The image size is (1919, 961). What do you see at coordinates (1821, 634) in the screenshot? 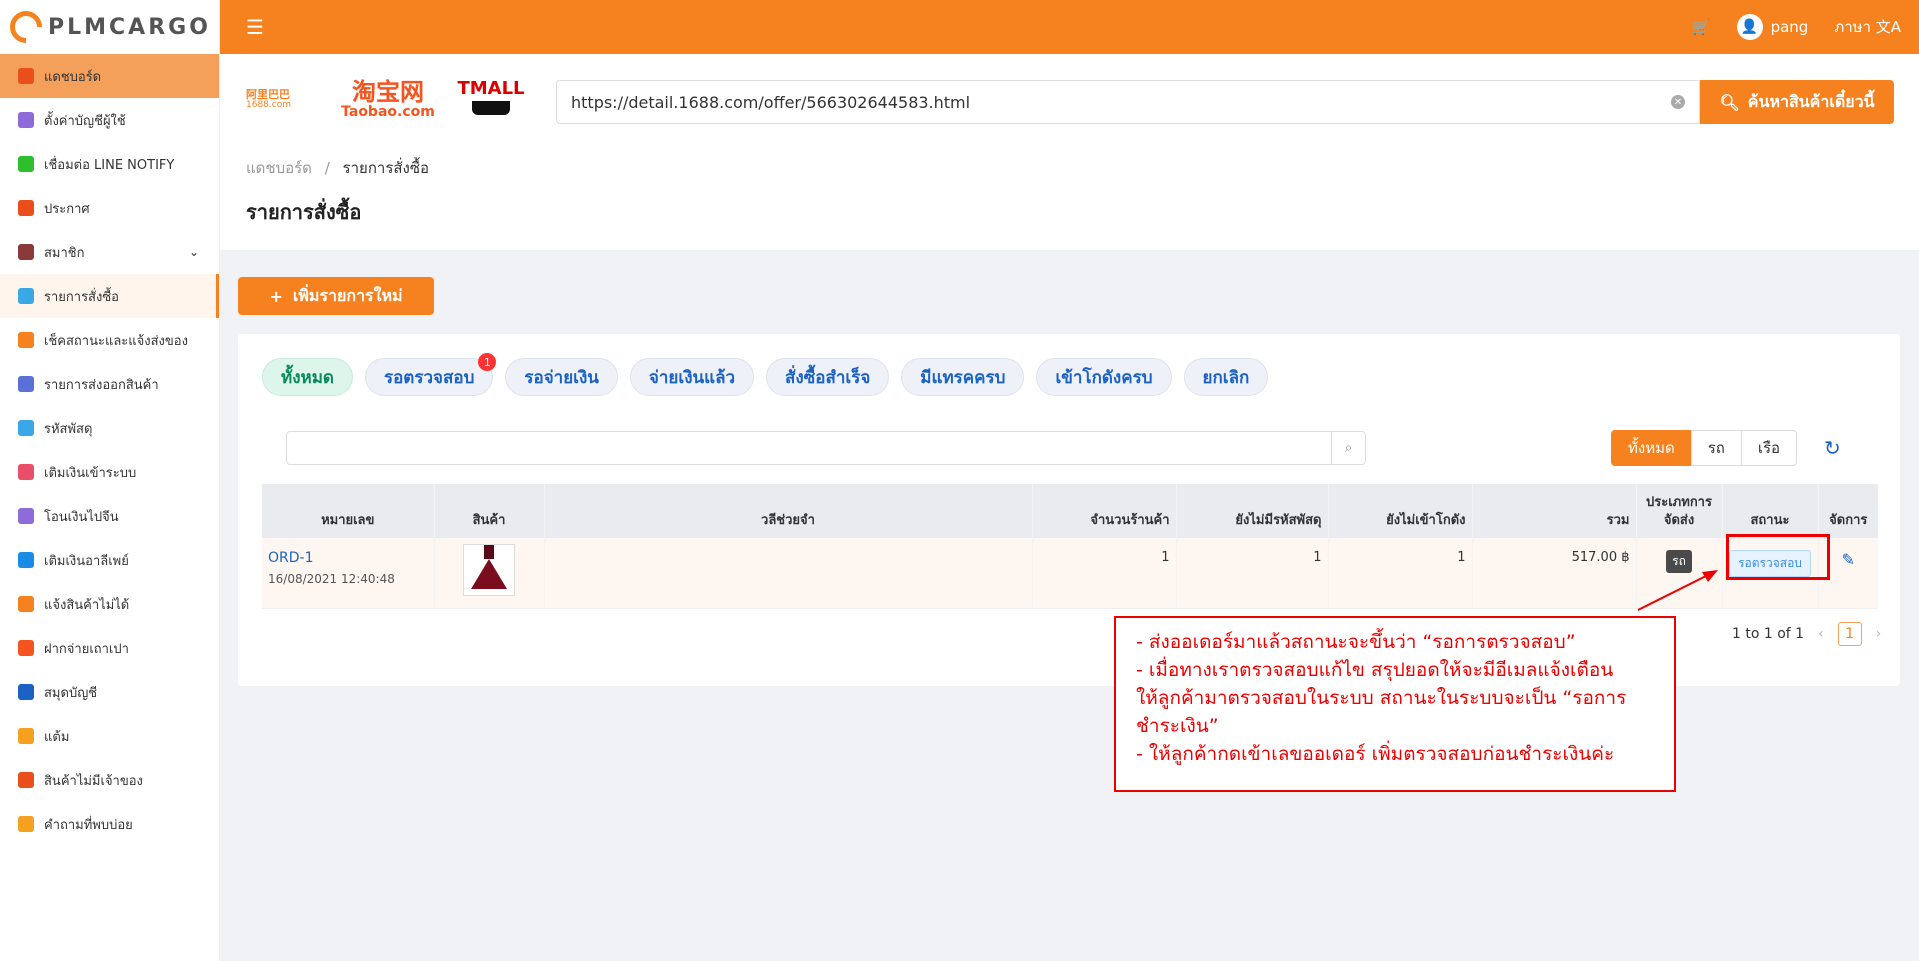
I see `prev-page-icon: ‹` at bounding box center [1821, 634].